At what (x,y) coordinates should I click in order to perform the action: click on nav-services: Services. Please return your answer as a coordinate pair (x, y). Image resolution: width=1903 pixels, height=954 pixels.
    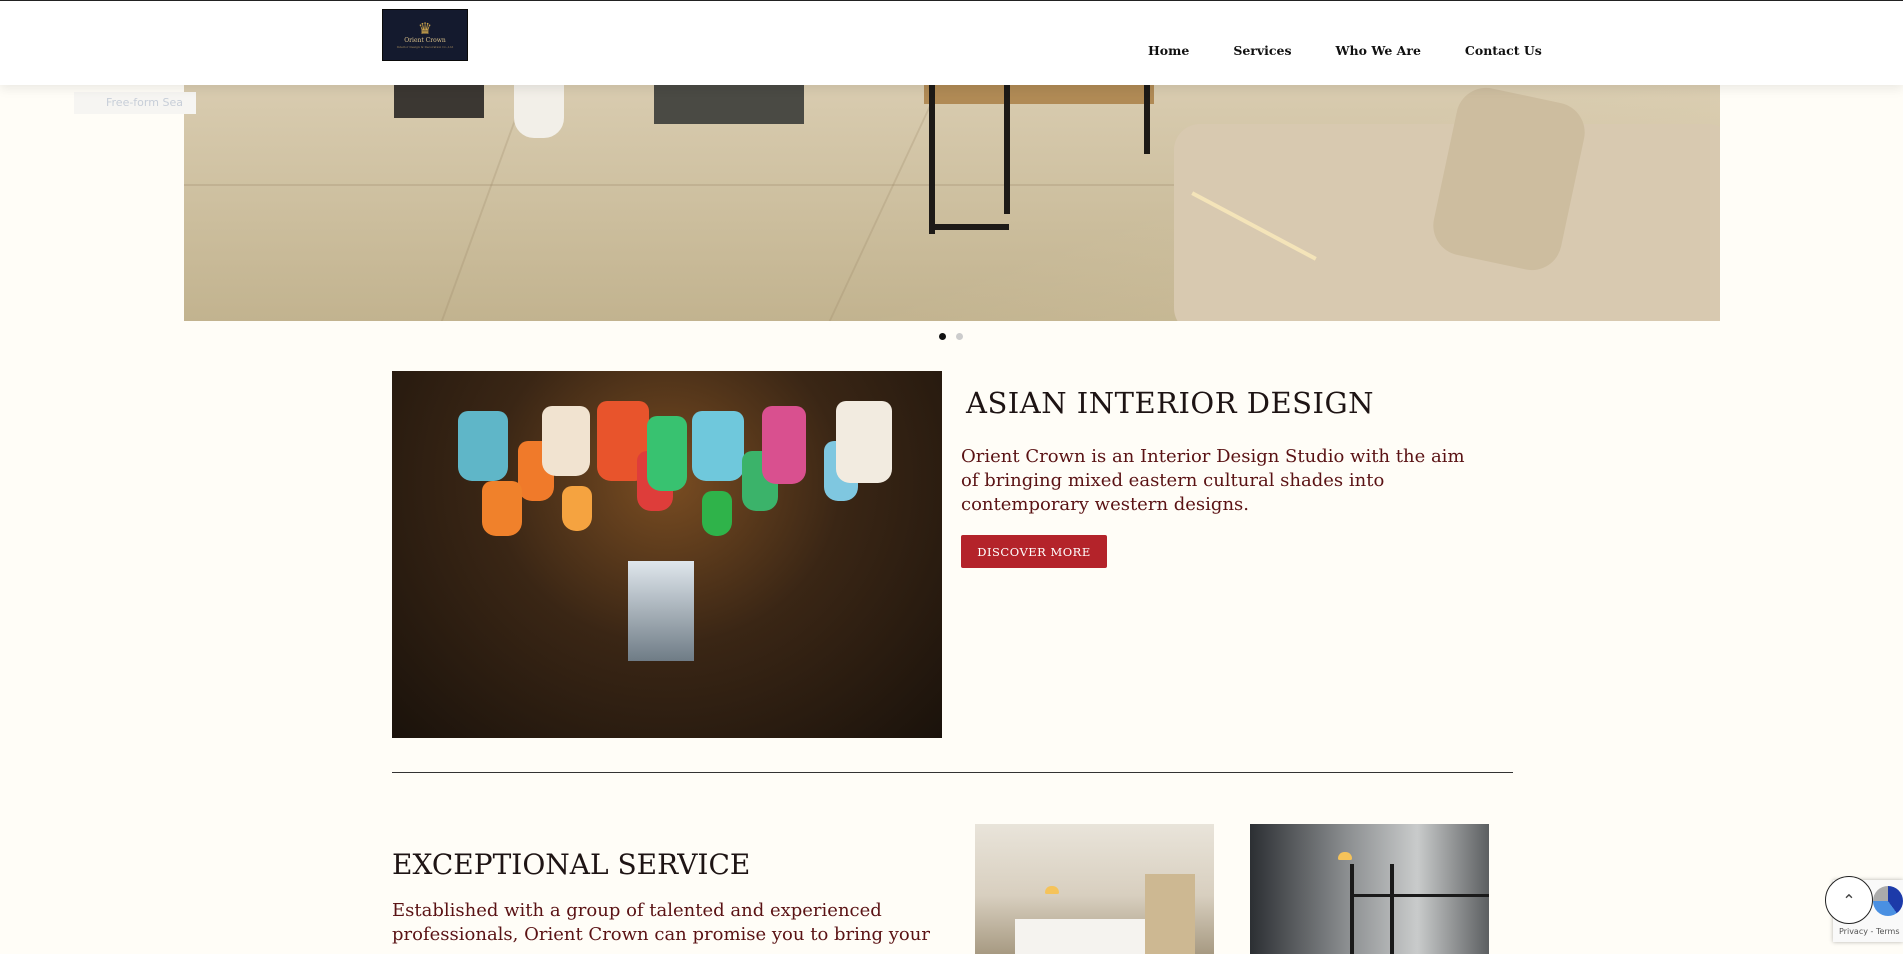
    Looking at the image, I should click on (1262, 50).